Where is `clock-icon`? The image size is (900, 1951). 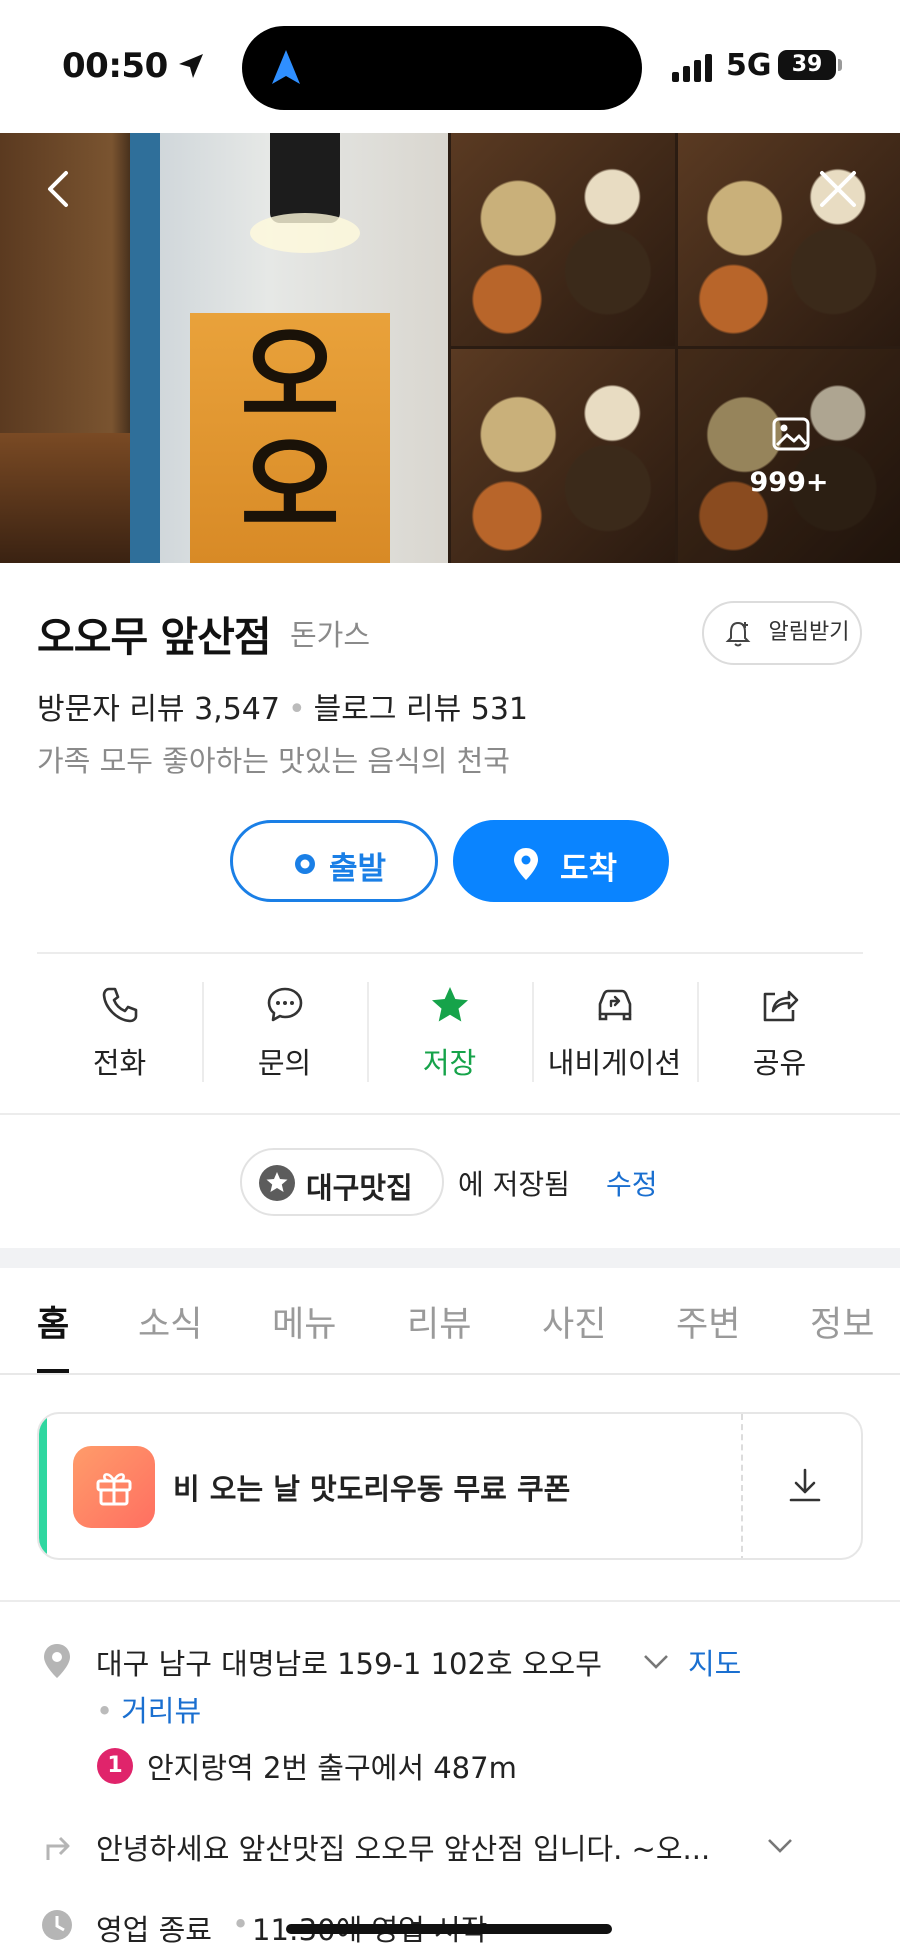
clock-icon is located at coordinates (57, 1925).